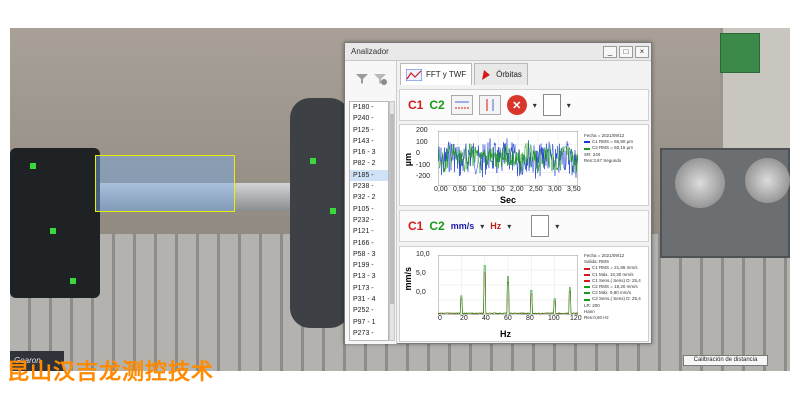 The image size is (800, 400). Describe the element at coordinates (369, 243) in the screenshot. I see `point-list-item: P166 -` at that location.